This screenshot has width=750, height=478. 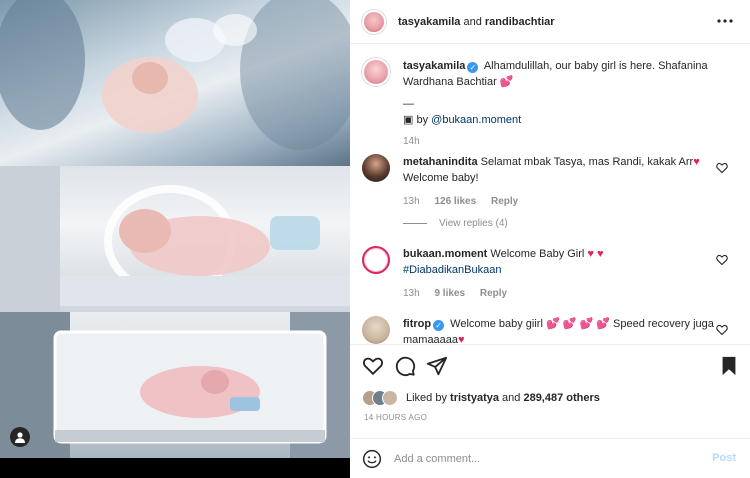 What do you see at coordinates (550, 366) in the screenshot?
I see `action-bar` at bounding box center [550, 366].